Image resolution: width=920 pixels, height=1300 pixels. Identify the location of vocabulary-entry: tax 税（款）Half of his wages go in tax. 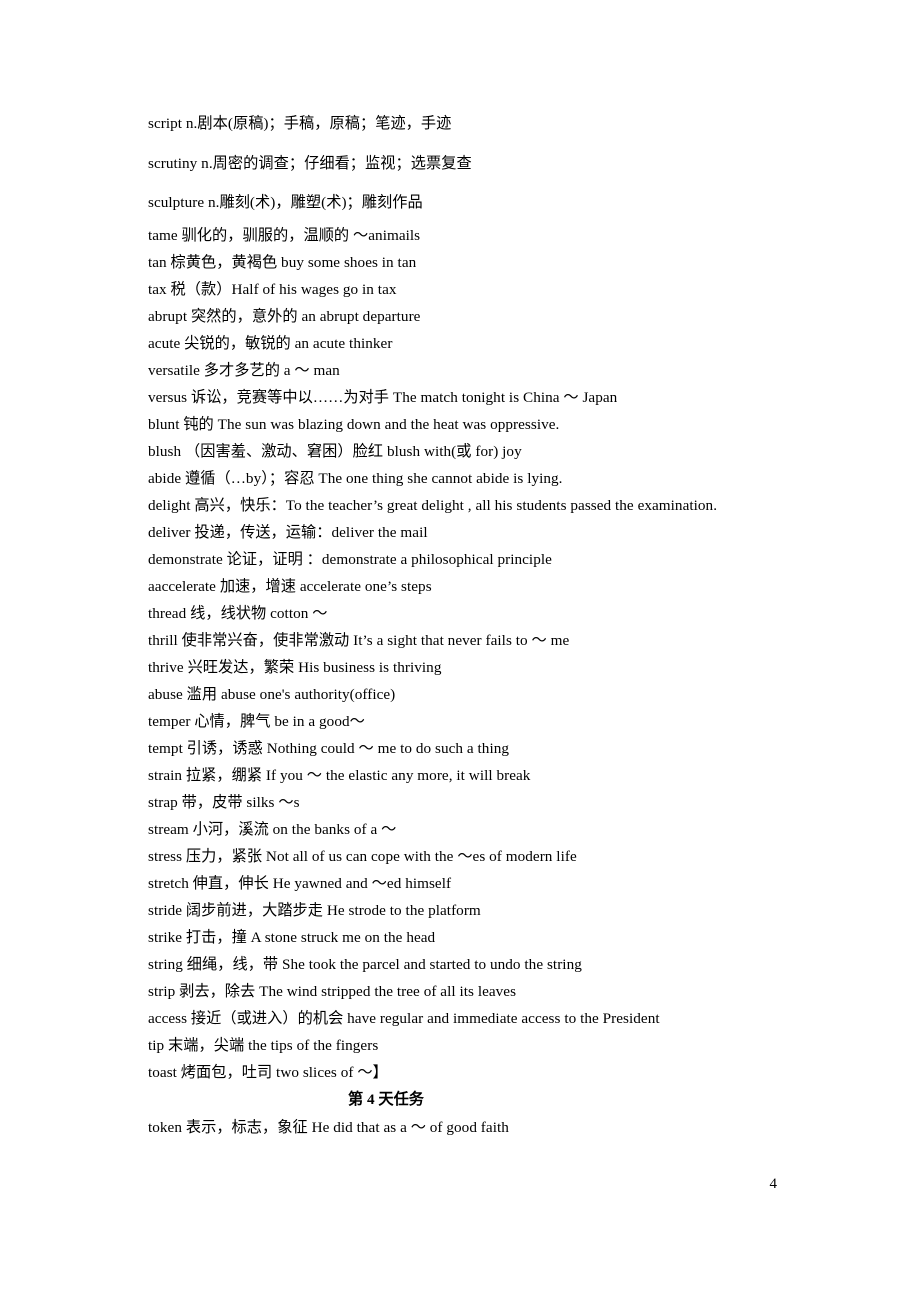
(272, 289).